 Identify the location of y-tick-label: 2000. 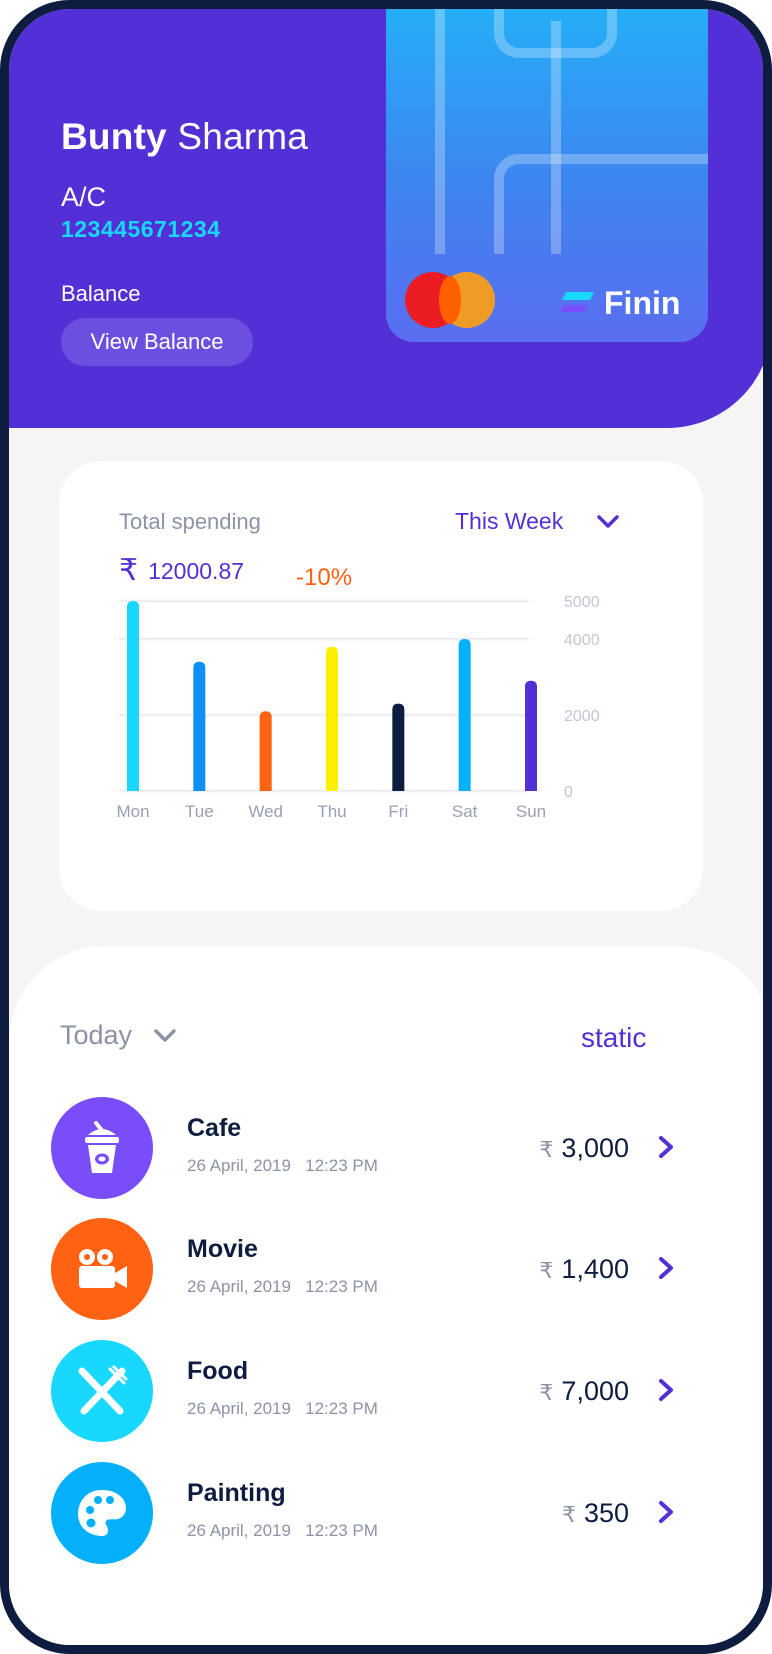
(582, 716).